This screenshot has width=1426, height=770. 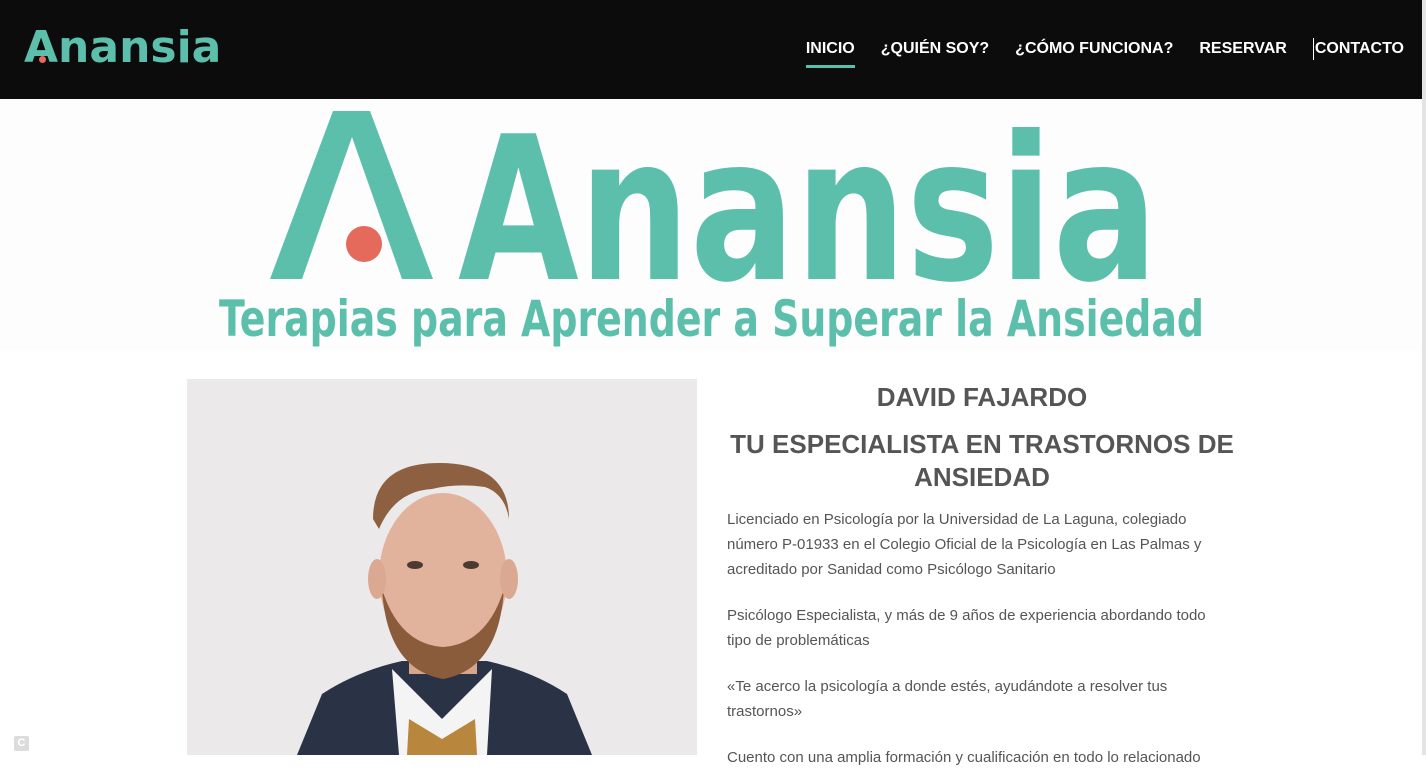 I want to click on logo-text: Anansia, so click(x=123, y=47).